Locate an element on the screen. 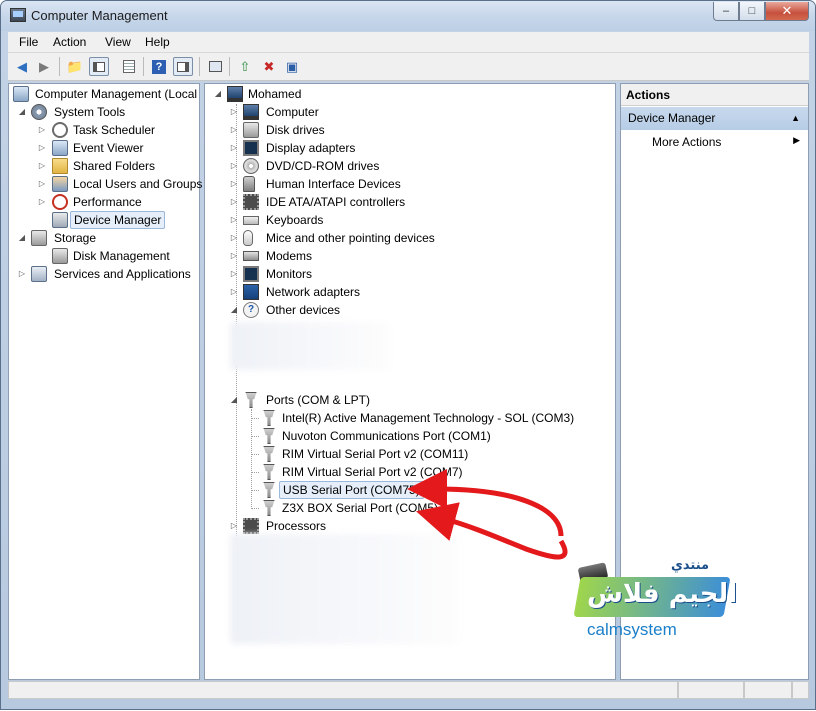  menu-view: View is located at coordinates (118, 42).